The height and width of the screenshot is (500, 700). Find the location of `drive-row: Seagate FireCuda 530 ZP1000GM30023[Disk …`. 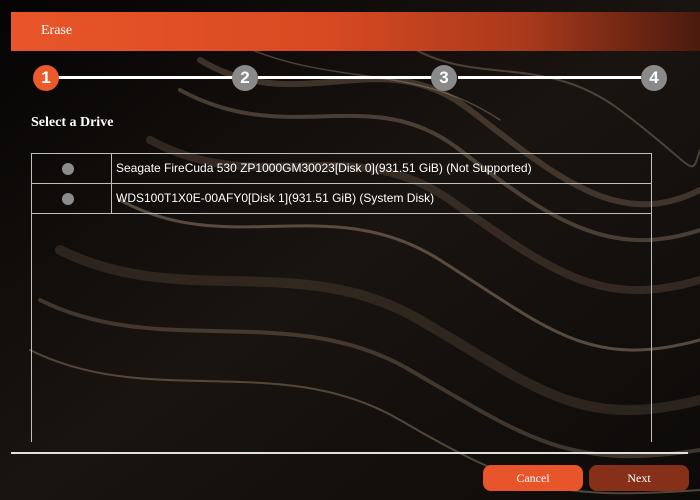

drive-row: Seagate FireCuda 530 ZP1000GM30023[Disk … is located at coordinates (341, 169).